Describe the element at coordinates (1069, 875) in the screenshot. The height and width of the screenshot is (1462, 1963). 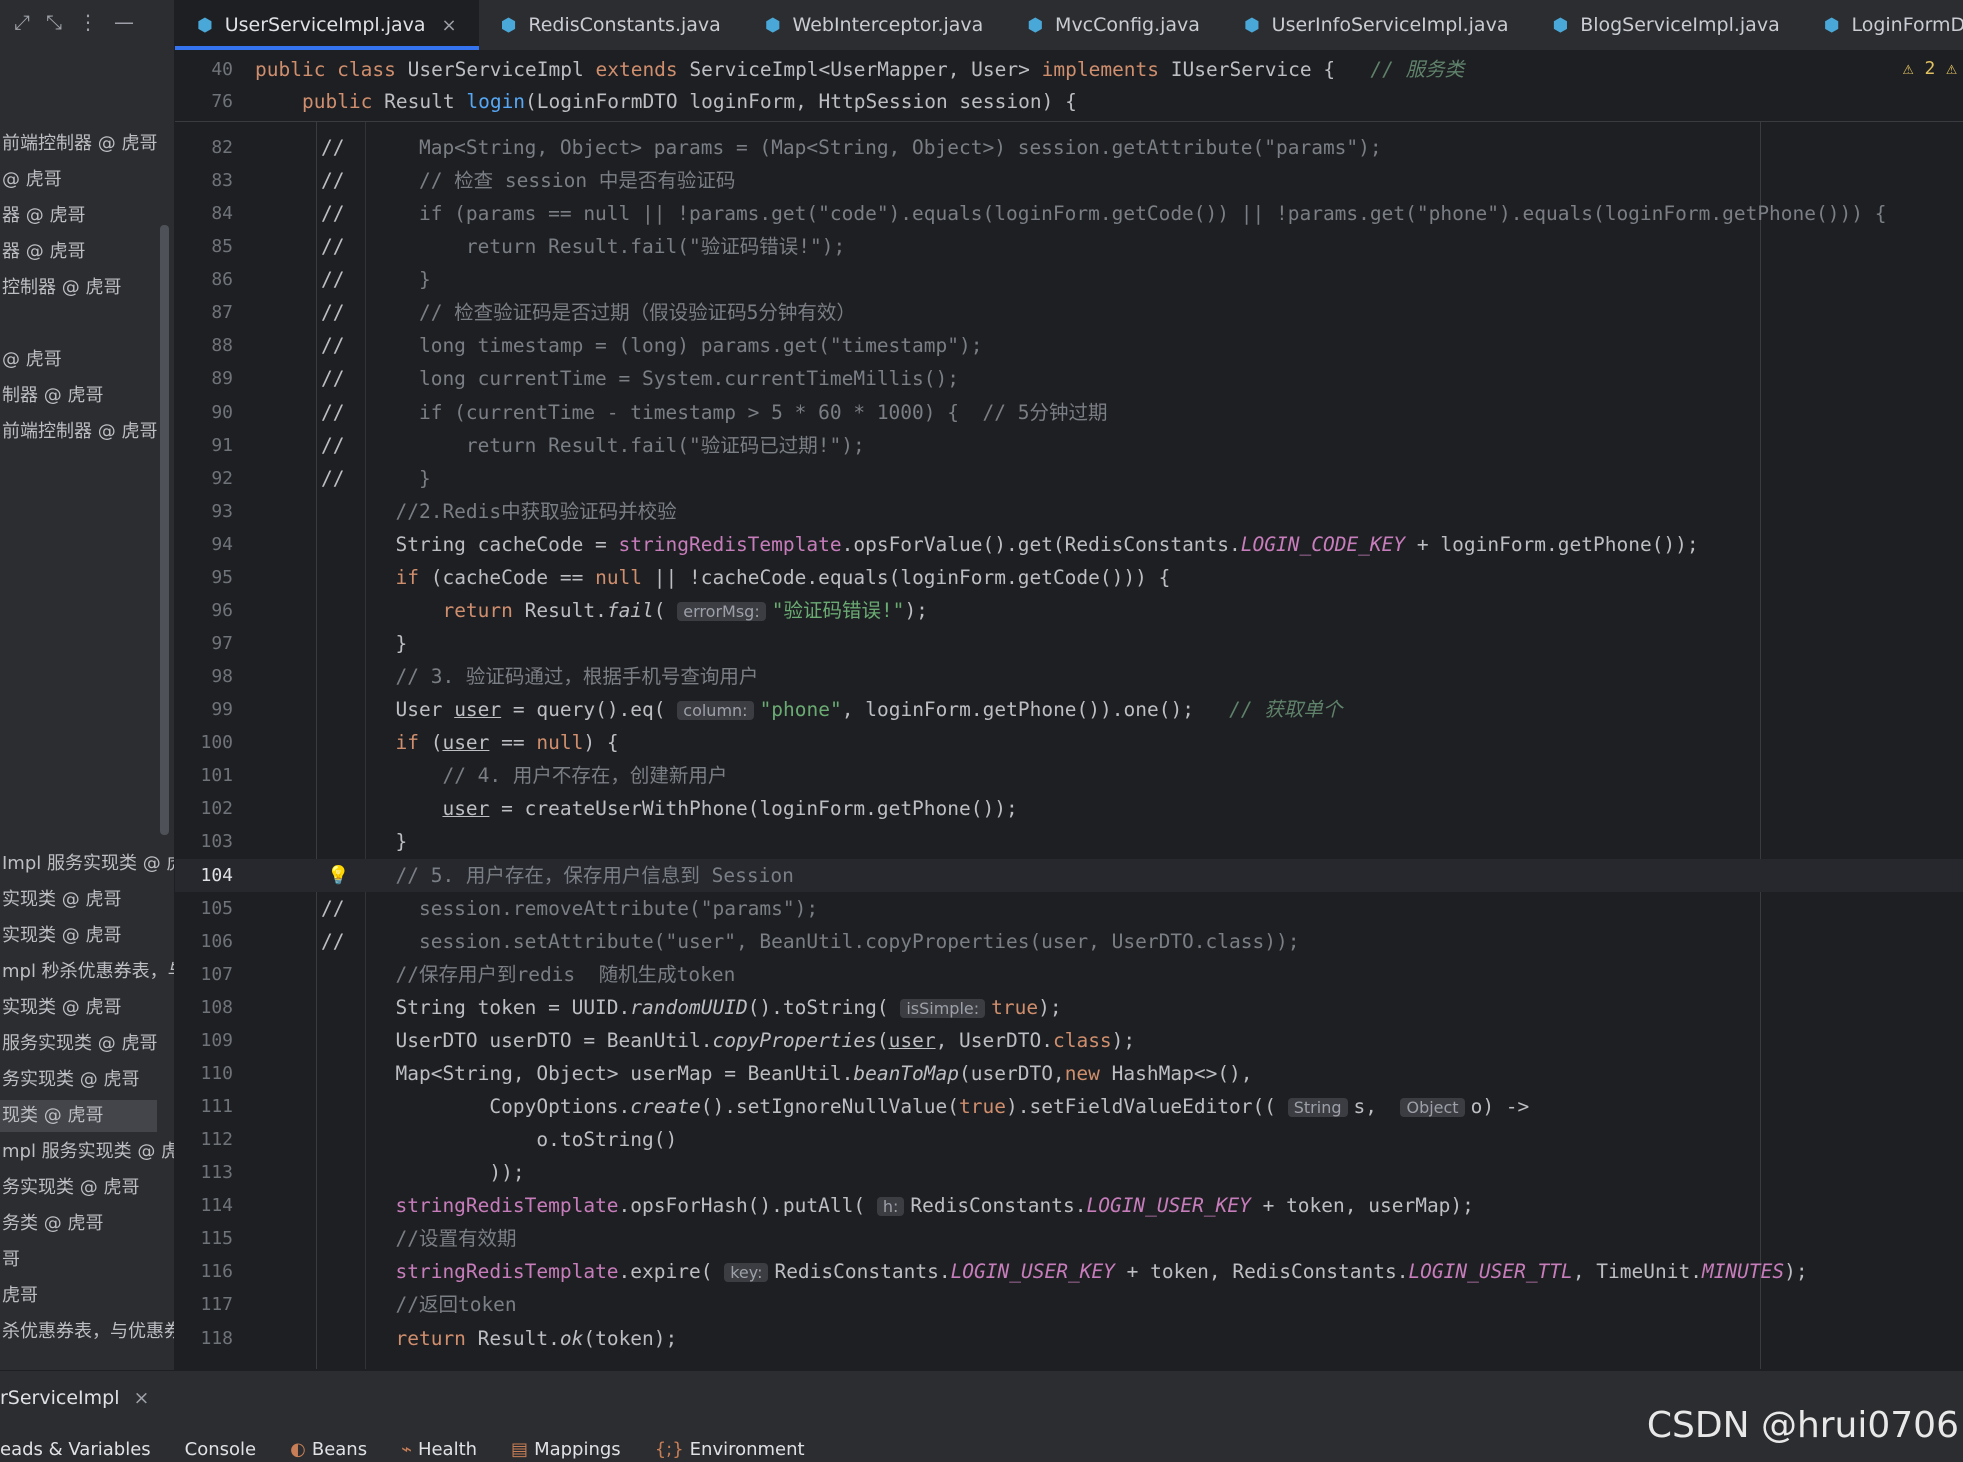
I see `code-line: 104 💡 // 5. 用户存在，保存用户信息到 Session` at that location.